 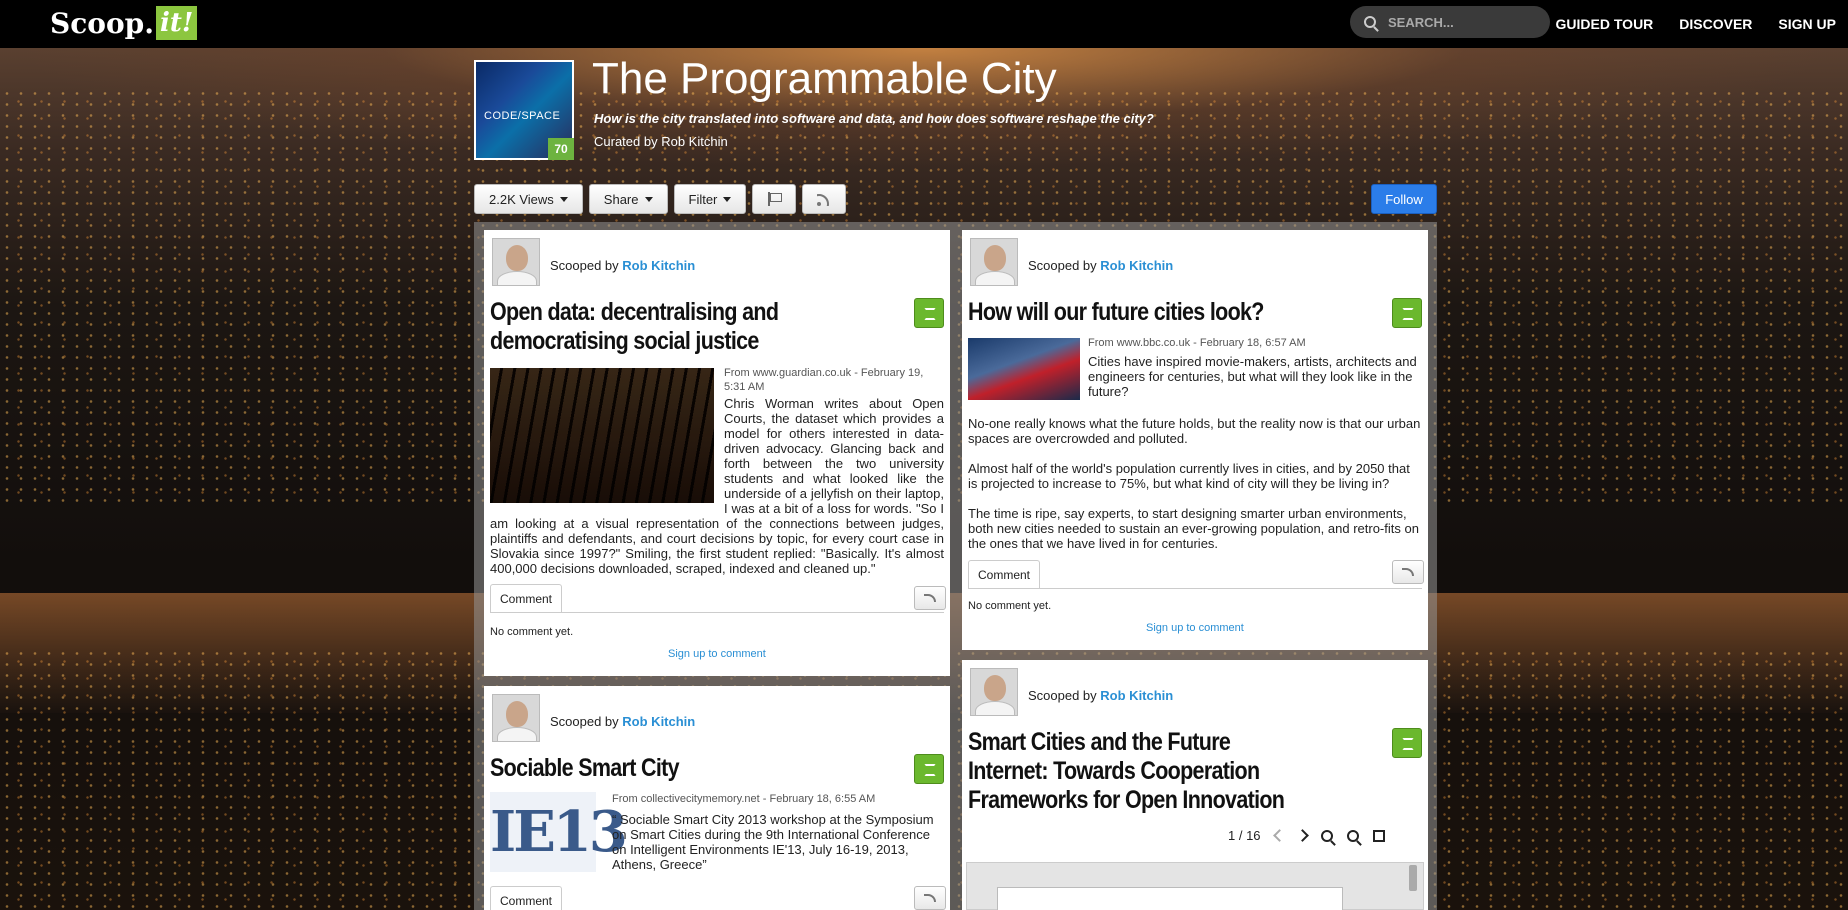 I want to click on document-scrollbar, so click(x=1413, y=878).